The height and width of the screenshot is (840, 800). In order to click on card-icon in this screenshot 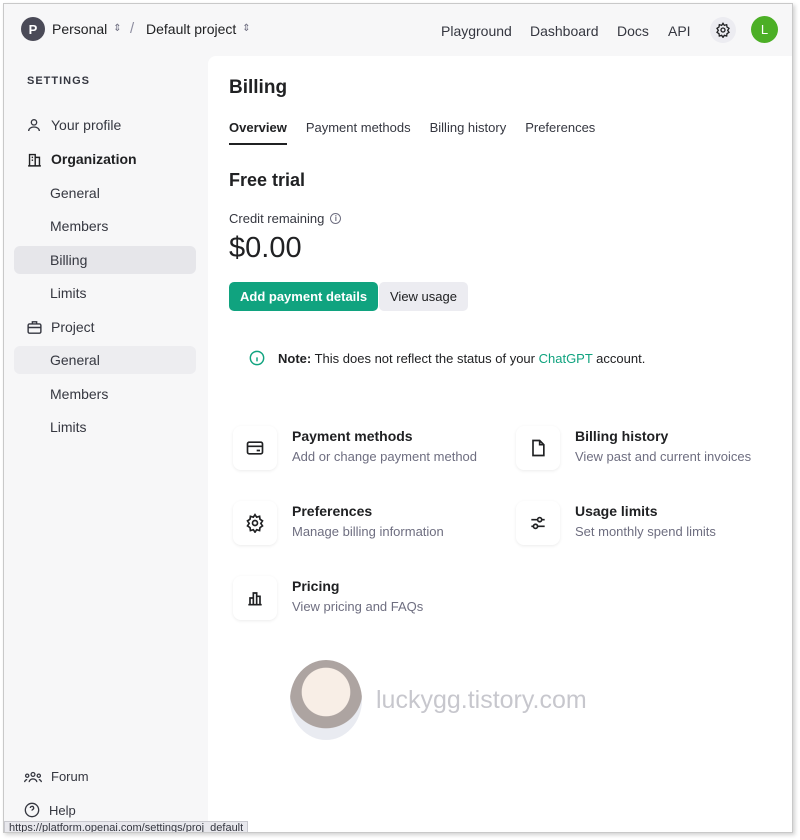, I will do `click(255, 448)`.